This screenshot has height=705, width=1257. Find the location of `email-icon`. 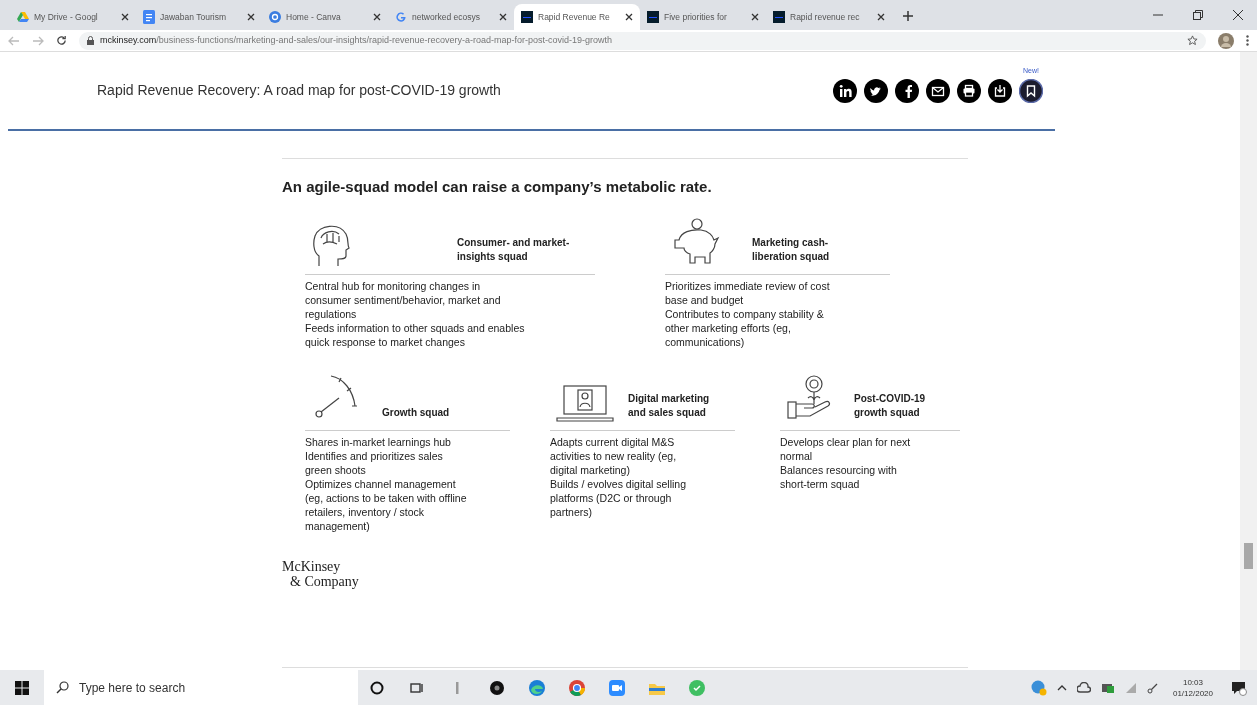

email-icon is located at coordinates (938, 90).